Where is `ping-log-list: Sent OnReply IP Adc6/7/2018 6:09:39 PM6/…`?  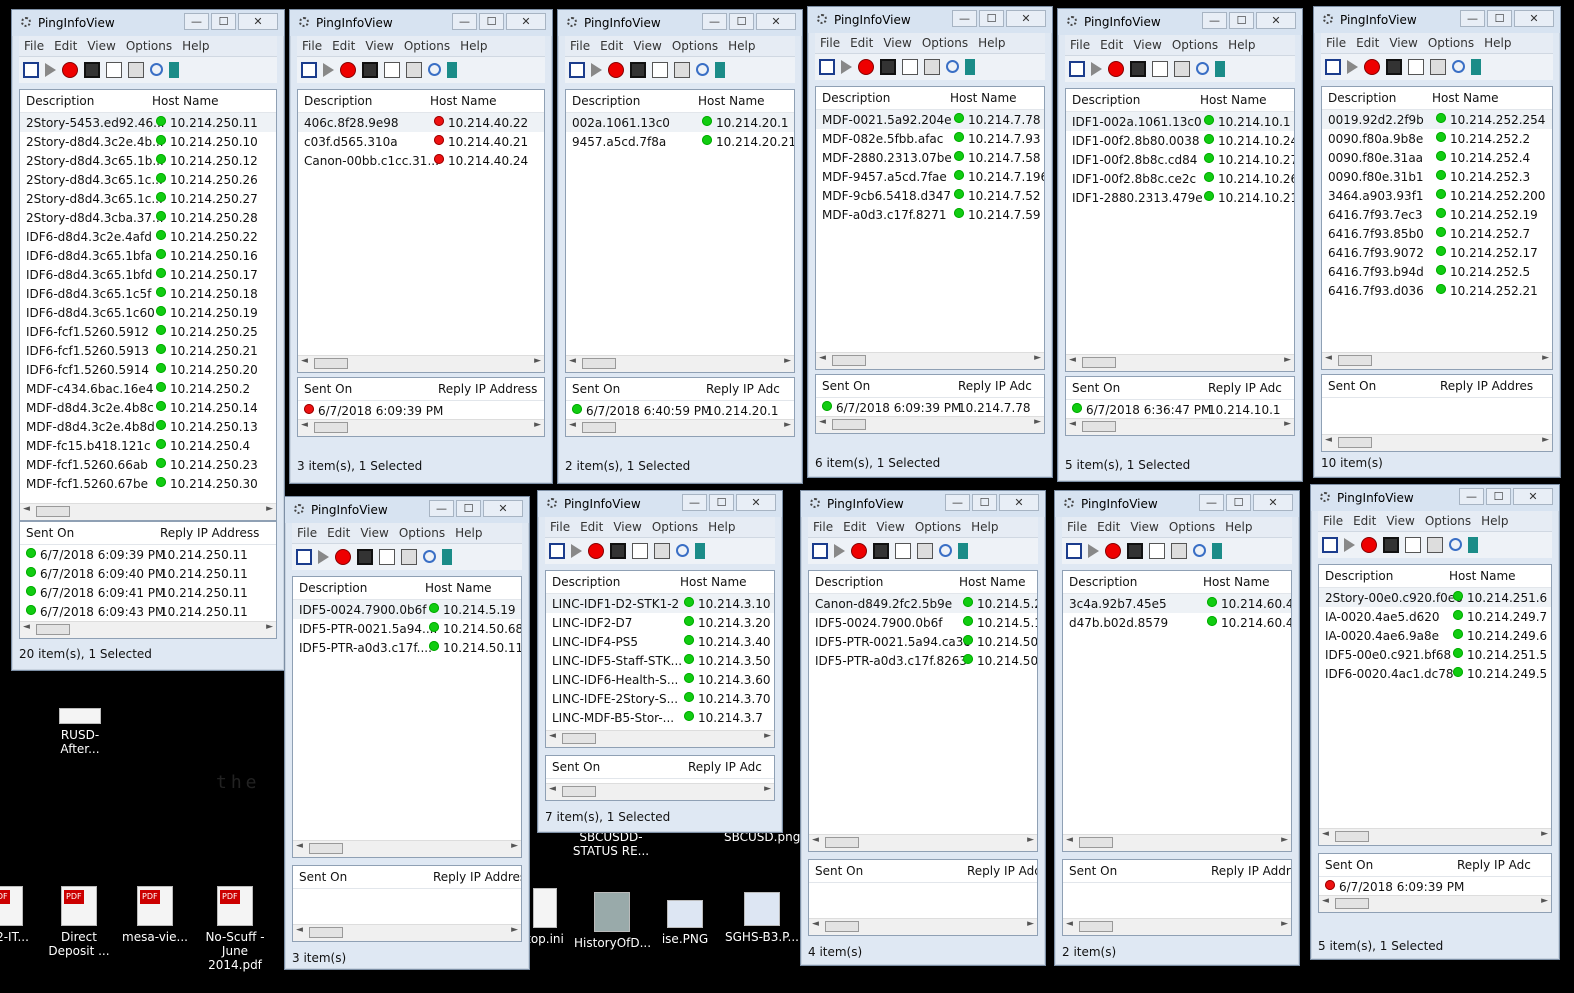 ping-log-list: Sent OnReply IP Adc6/7/2018 6:09:39 PM6/… is located at coordinates (1435, 883).